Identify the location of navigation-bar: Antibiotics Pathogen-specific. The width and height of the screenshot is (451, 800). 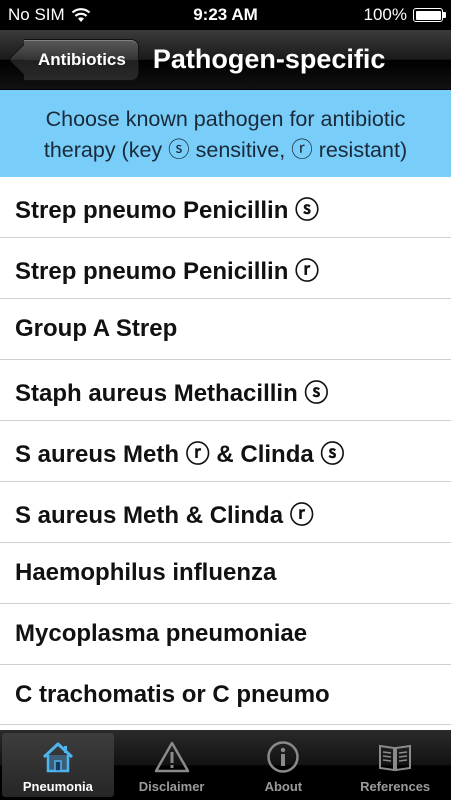
(225, 60).